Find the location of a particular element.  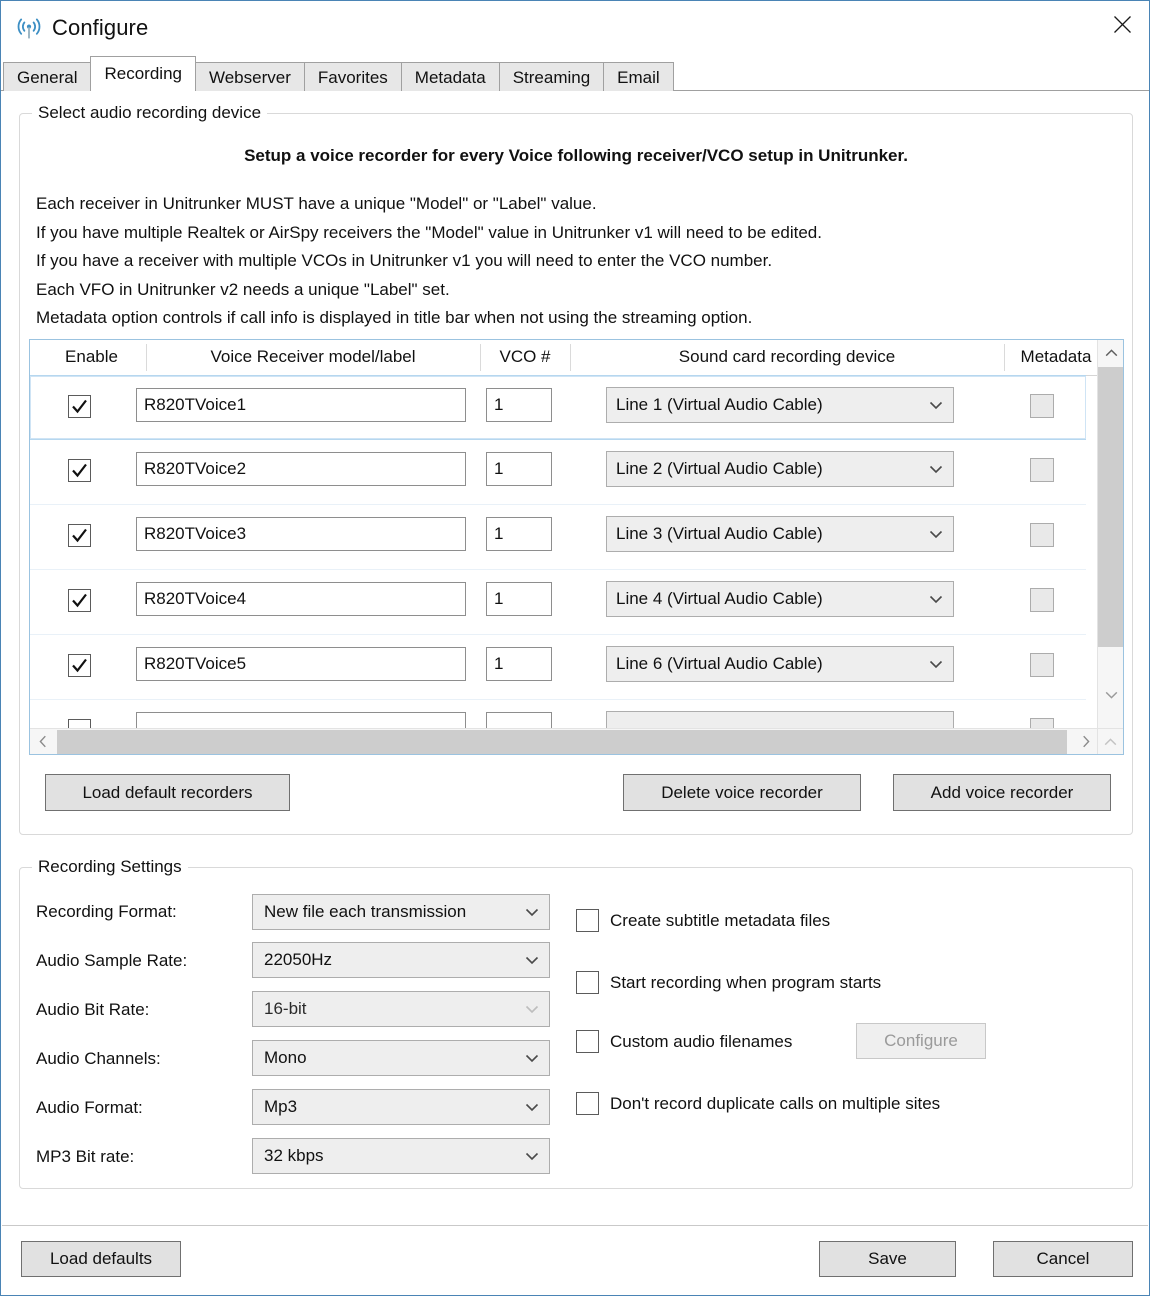

audio-channels-label: Audio Channels: is located at coordinates (98, 1058).